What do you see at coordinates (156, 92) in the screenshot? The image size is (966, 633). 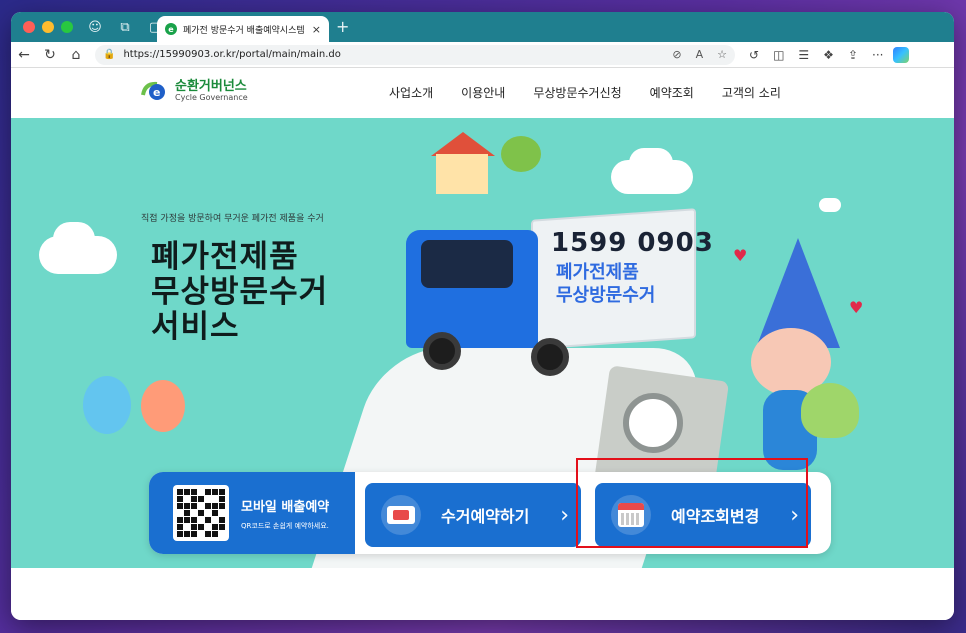 I see `svg-text: e` at bounding box center [156, 92].